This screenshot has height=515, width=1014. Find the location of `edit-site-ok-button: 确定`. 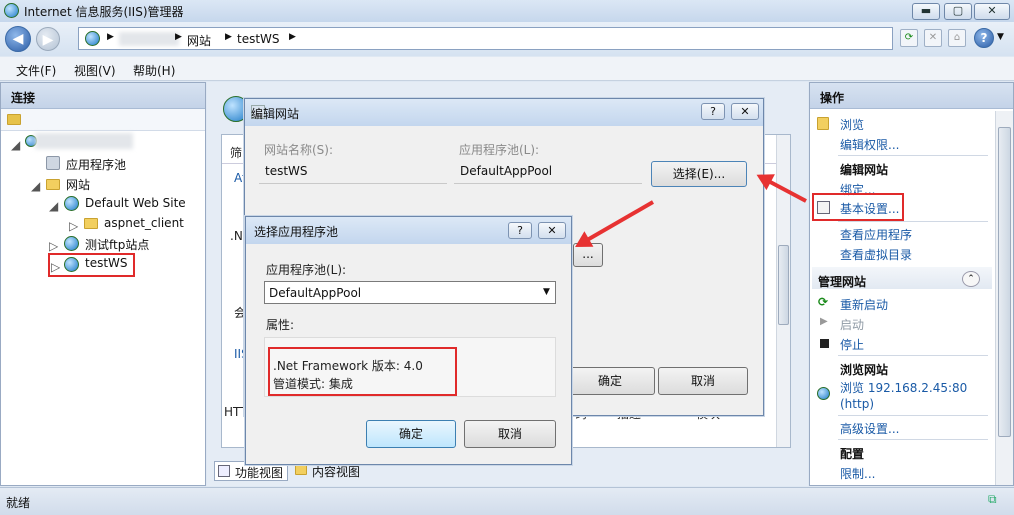

edit-site-ok-button: 确定 is located at coordinates (610, 381).